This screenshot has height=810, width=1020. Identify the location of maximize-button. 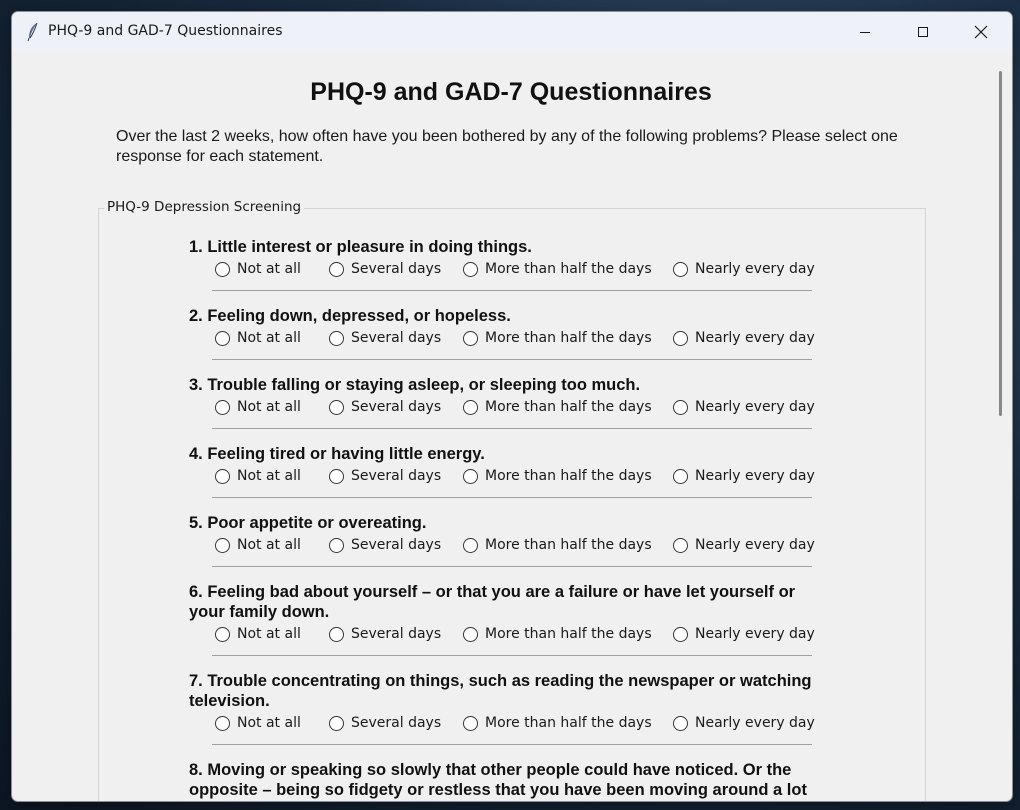
(923, 31).